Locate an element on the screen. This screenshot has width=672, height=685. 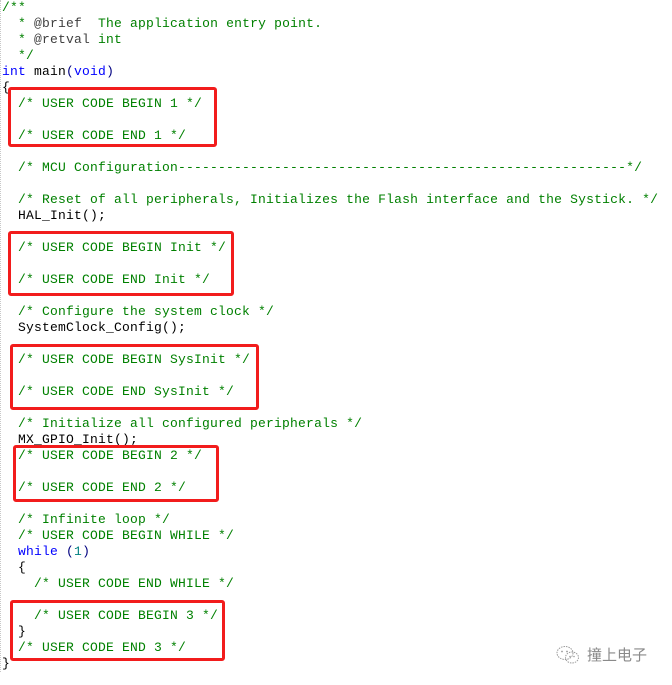
code-token-kw: void is located at coordinates (90, 71).